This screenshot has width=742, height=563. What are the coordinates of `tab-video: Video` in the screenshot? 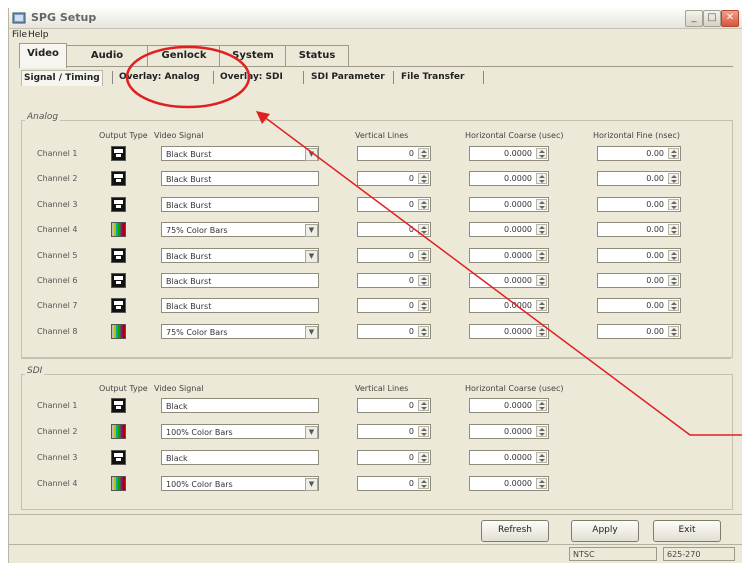 It's located at (43, 55).